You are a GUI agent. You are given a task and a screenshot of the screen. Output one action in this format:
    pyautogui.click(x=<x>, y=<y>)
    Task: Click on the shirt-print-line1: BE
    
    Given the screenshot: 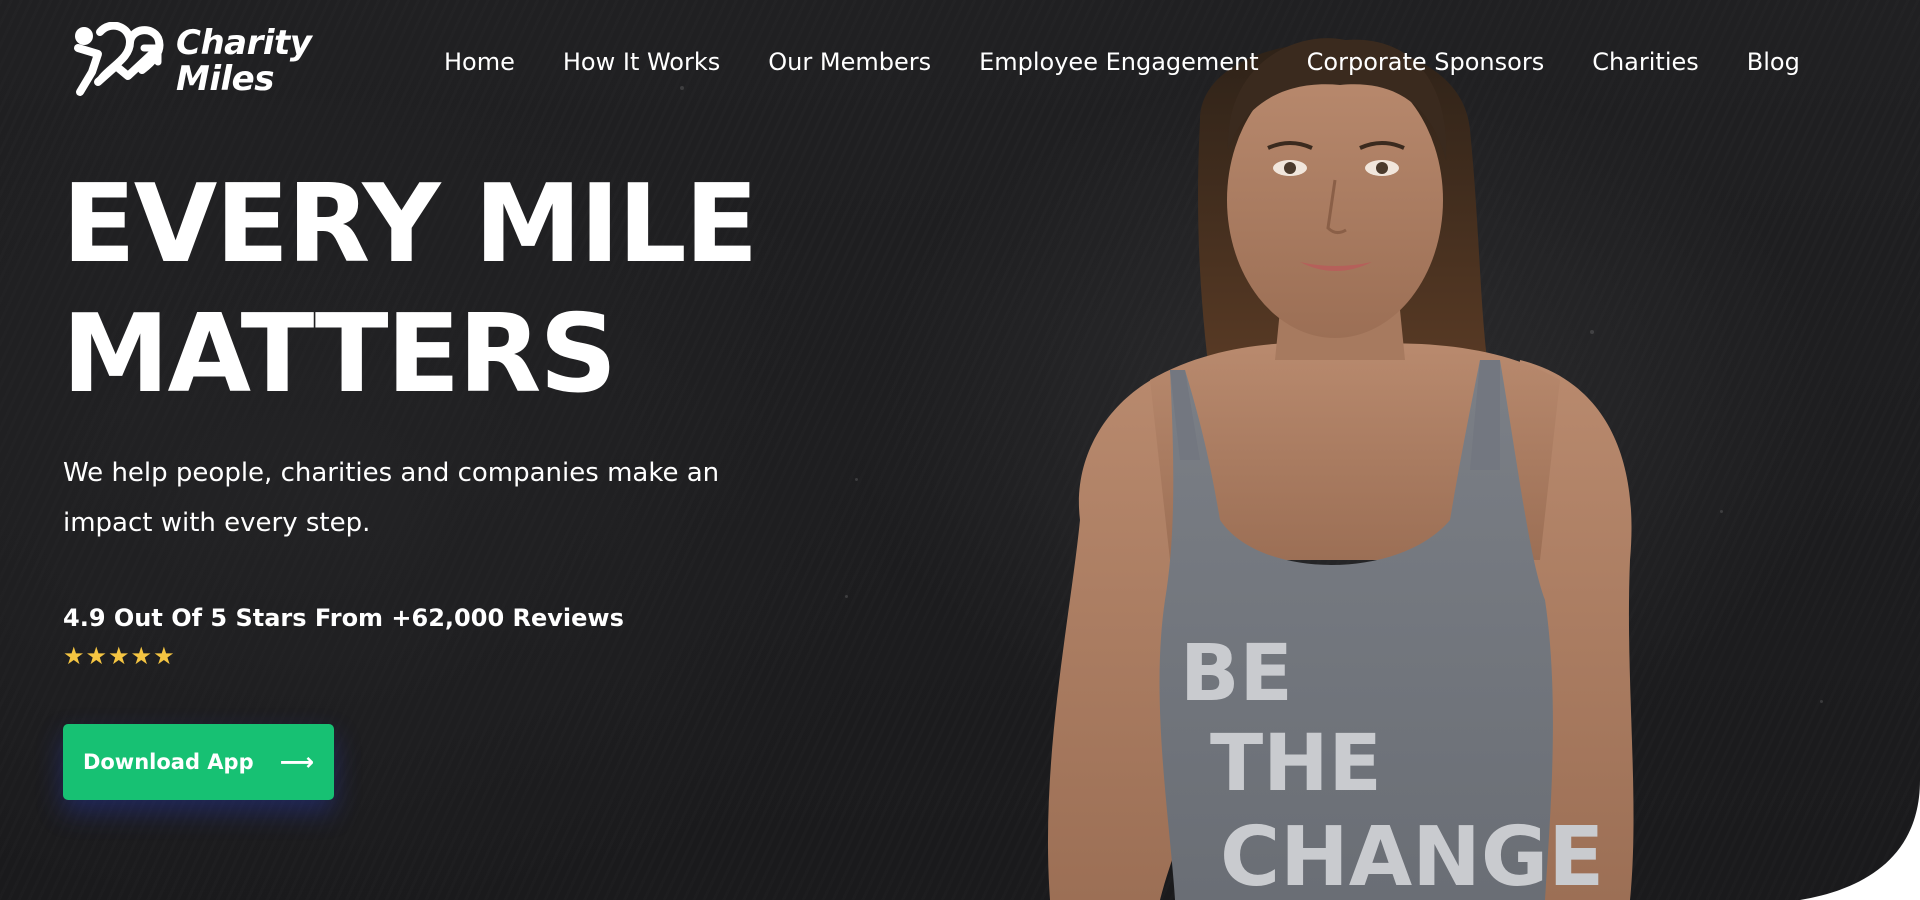 What is the action you would take?
    pyautogui.click(x=1236, y=674)
    